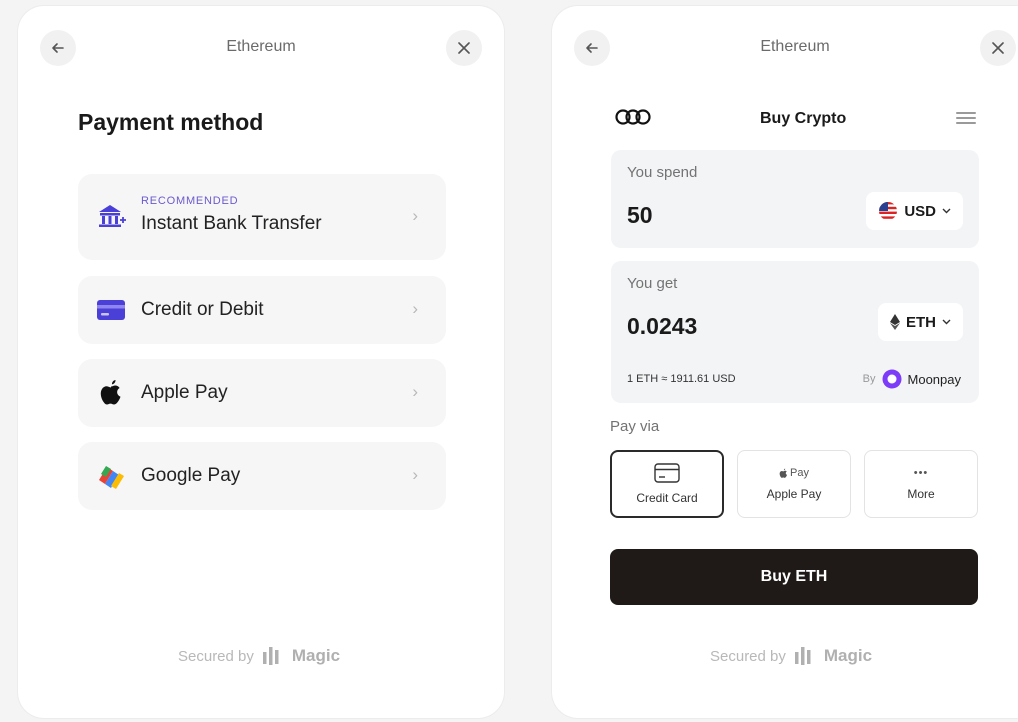  Describe the element at coordinates (231, 223) in the screenshot. I see `option-label: Instant Bank Transfer` at that location.